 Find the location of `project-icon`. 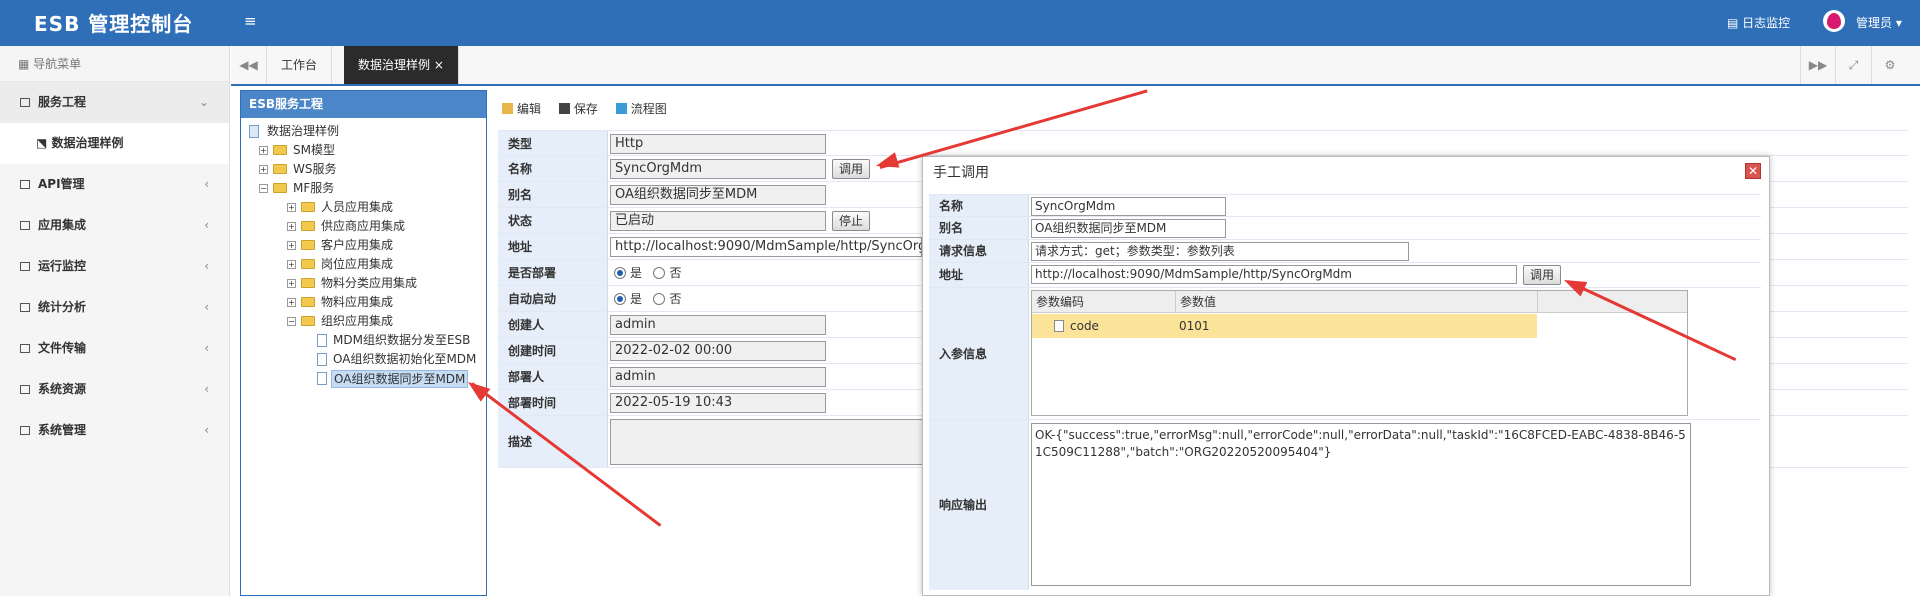

project-icon is located at coordinates (254, 131).